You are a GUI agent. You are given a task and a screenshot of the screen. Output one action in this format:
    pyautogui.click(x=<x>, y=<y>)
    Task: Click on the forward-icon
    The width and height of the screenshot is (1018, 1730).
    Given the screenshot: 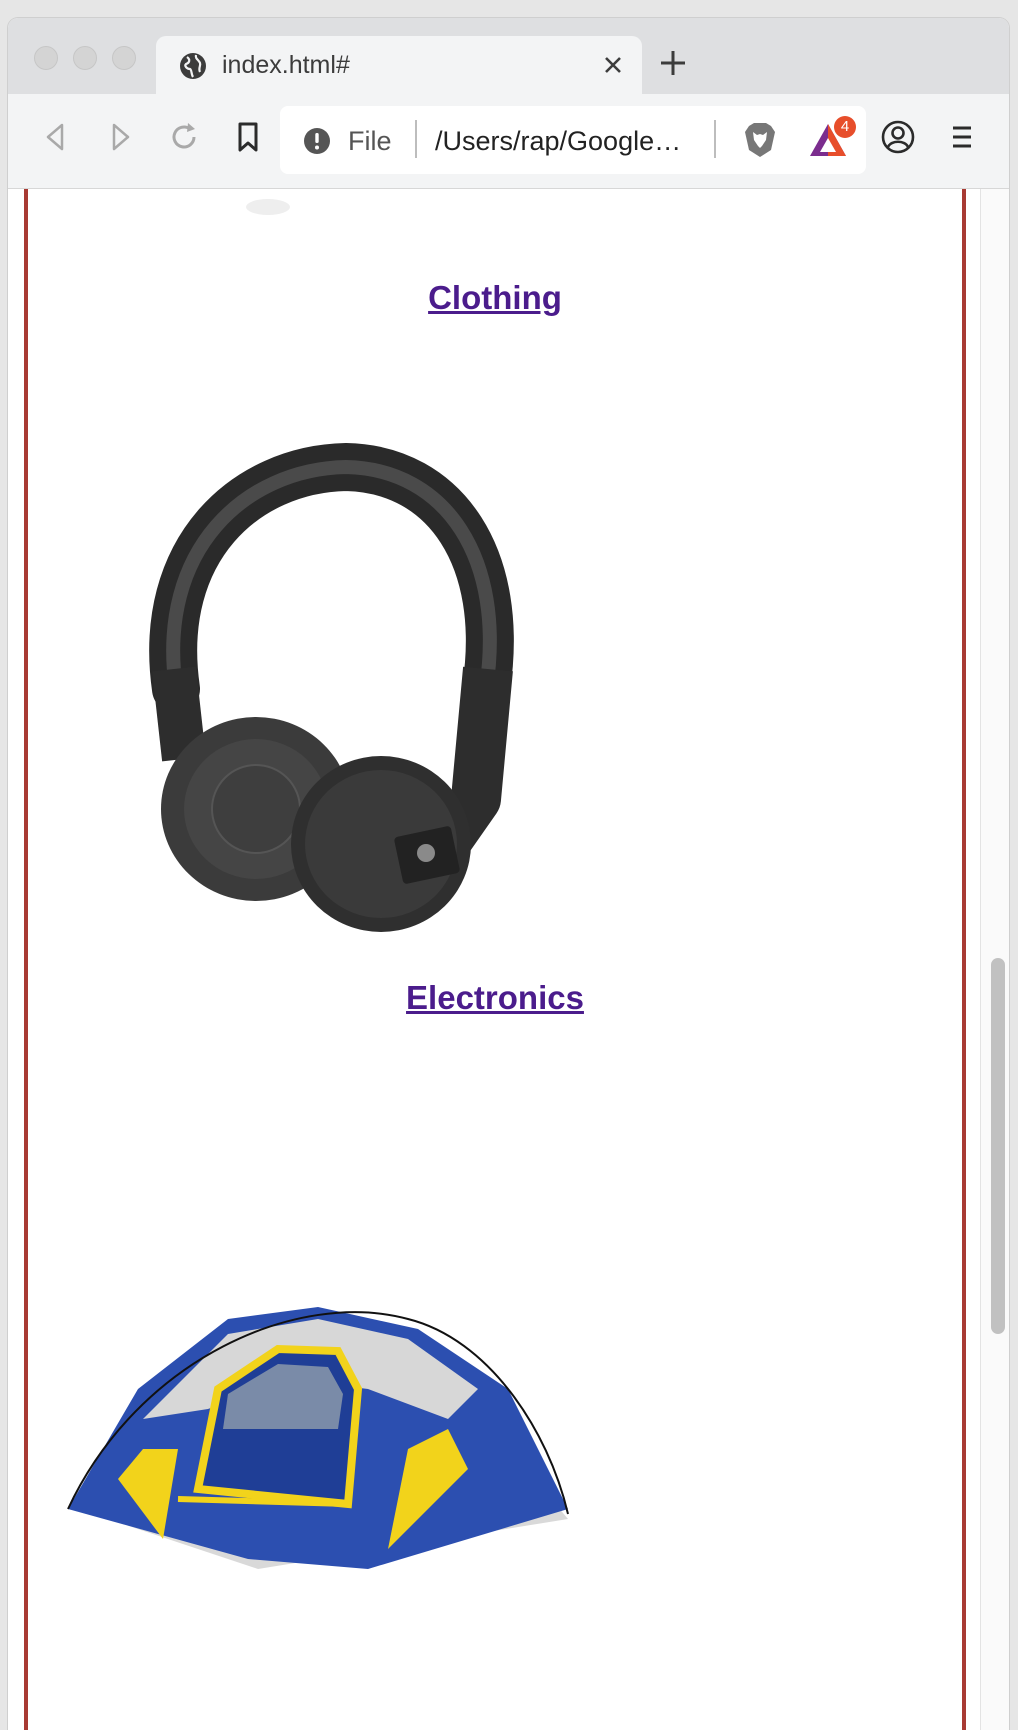 What is the action you would take?
    pyautogui.click(x=120, y=137)
    